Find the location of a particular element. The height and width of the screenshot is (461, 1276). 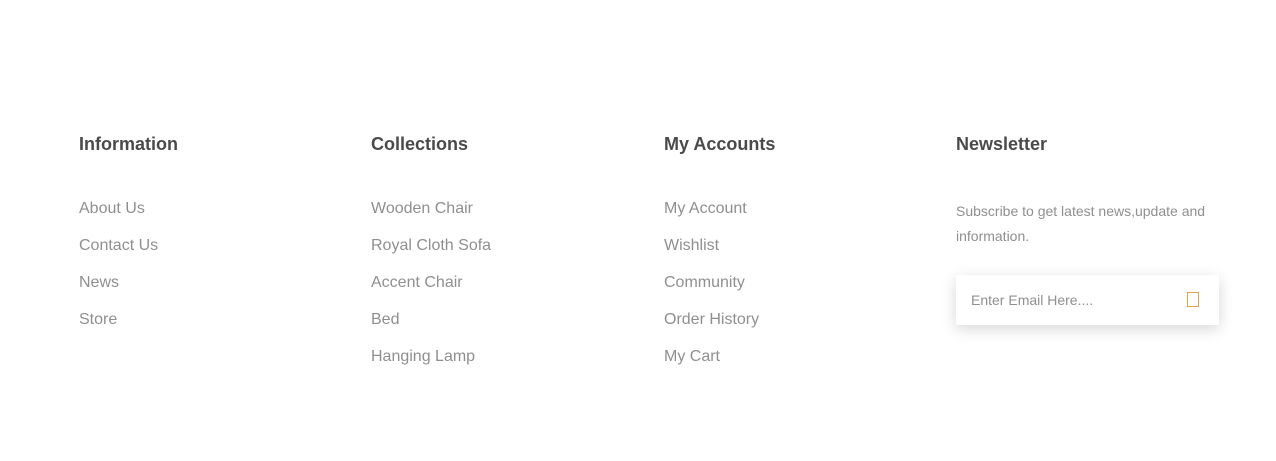

link-order-history: Order History is located at coordinates (711, 319).